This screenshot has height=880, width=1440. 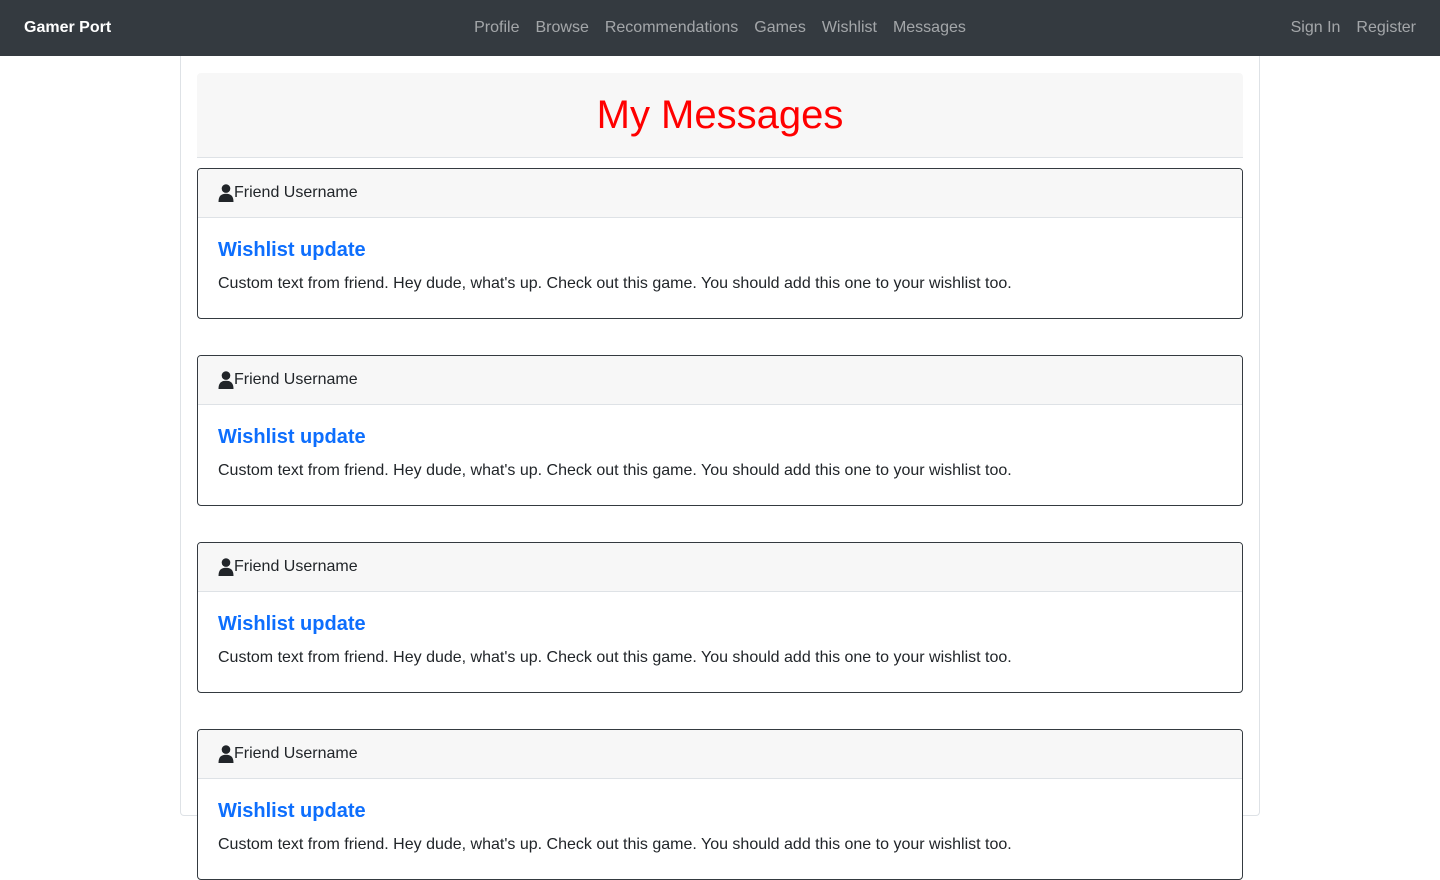 I want to click on page-header: My Messages, so click(x=720, y=115).